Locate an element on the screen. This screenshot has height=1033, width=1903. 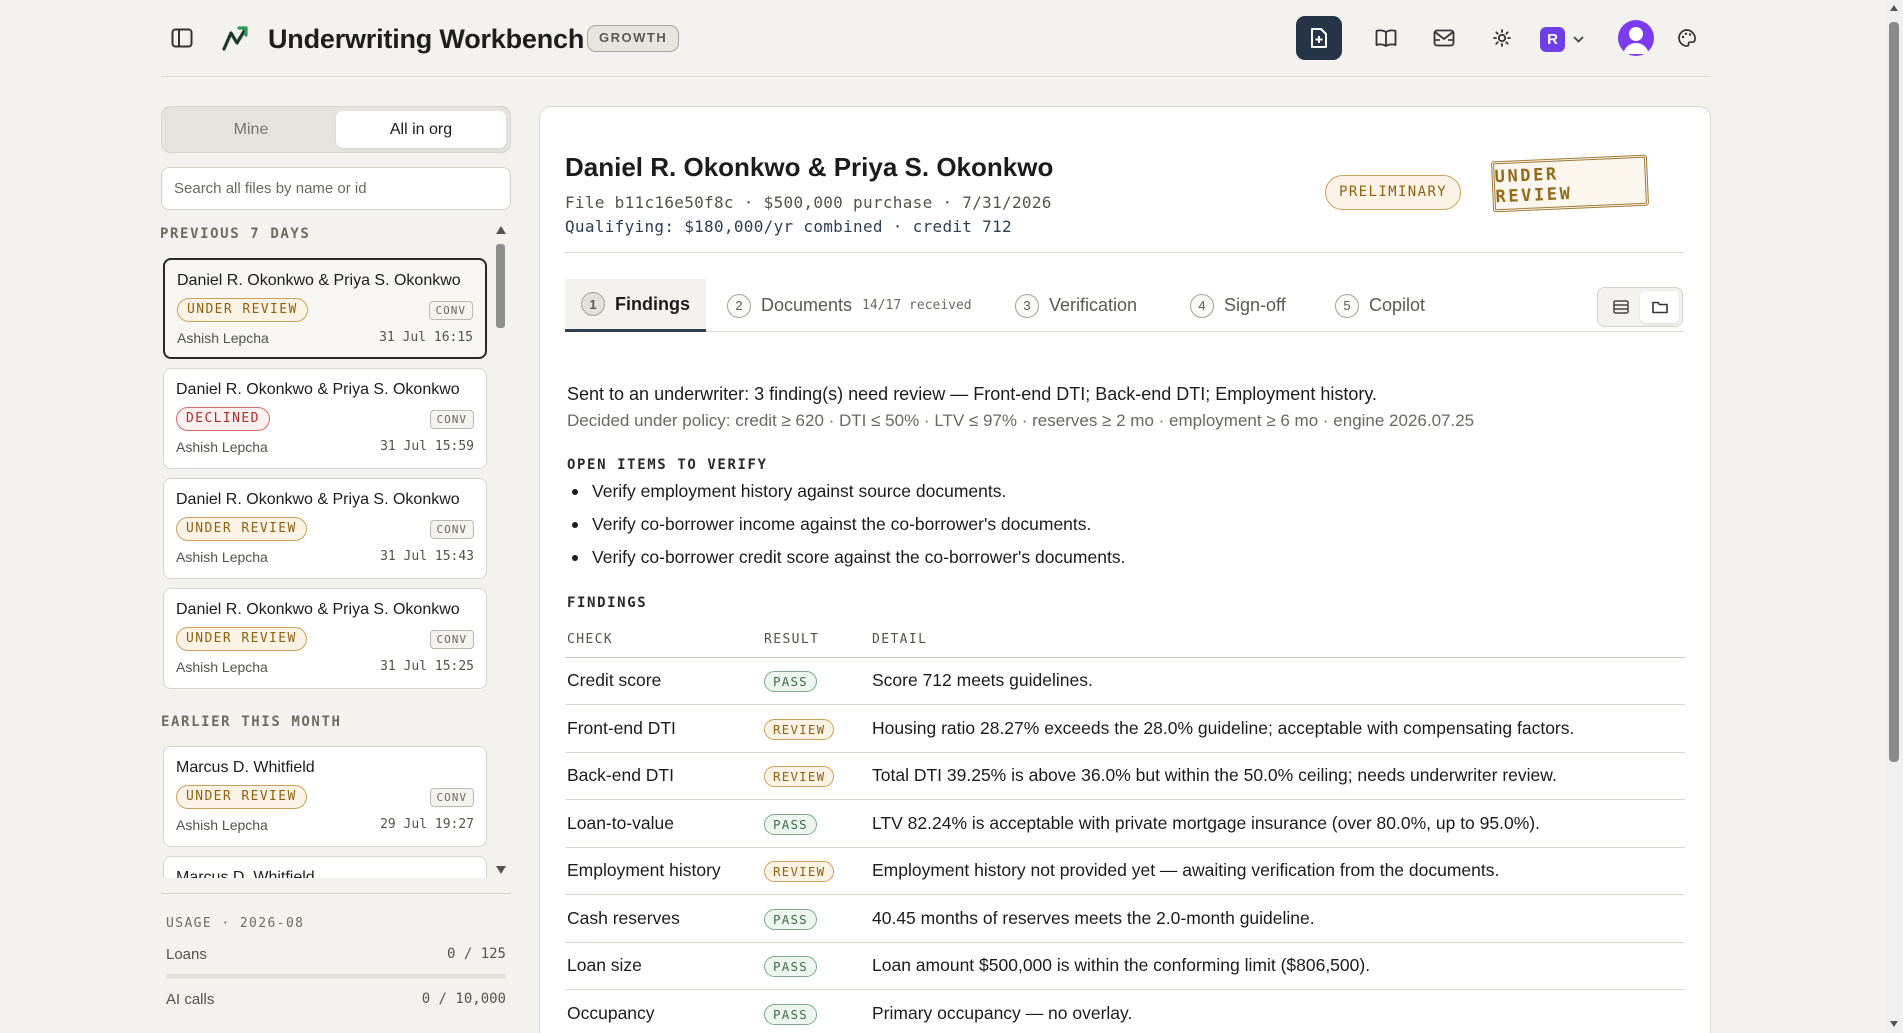
folder-view-button is located at coordinates (1659, 307).